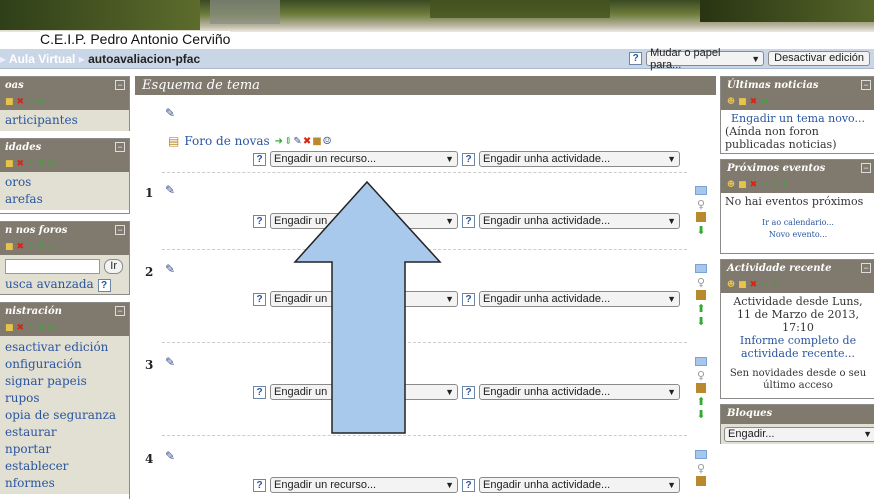 The width and height of the screenshot is (874, 499). What do you see at coordinates (819, 58) in the screenshot?
I see `toggle-edit-button: Desactivar edición` at bounding box center [819, 58].